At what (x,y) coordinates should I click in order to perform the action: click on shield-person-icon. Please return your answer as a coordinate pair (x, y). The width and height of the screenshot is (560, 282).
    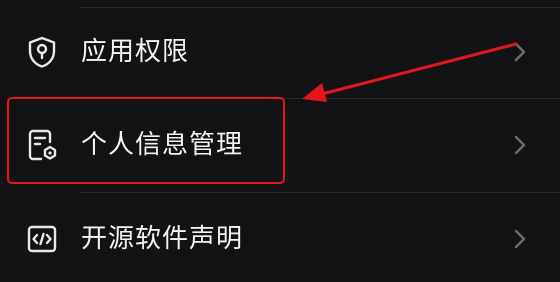
    Looking at the image, I should click on (42, 52).